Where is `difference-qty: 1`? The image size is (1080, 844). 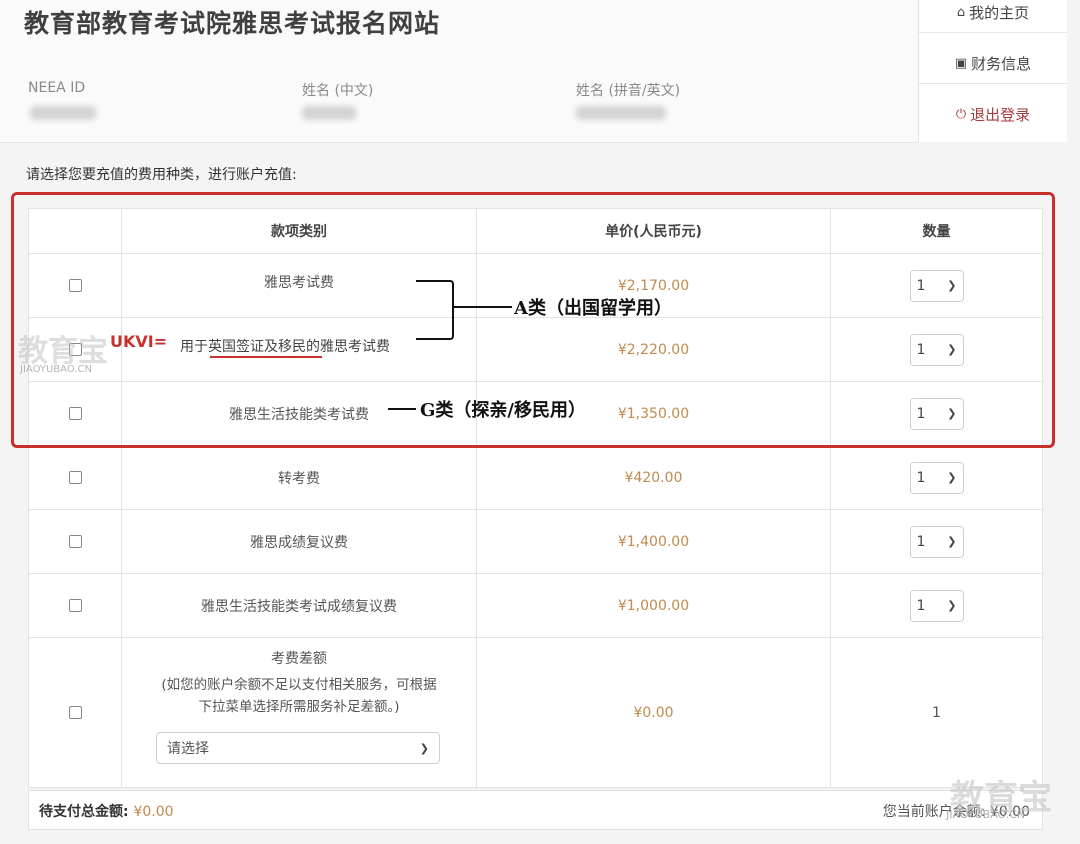 difference-qty: 1 is located at coordinates (936, 712).